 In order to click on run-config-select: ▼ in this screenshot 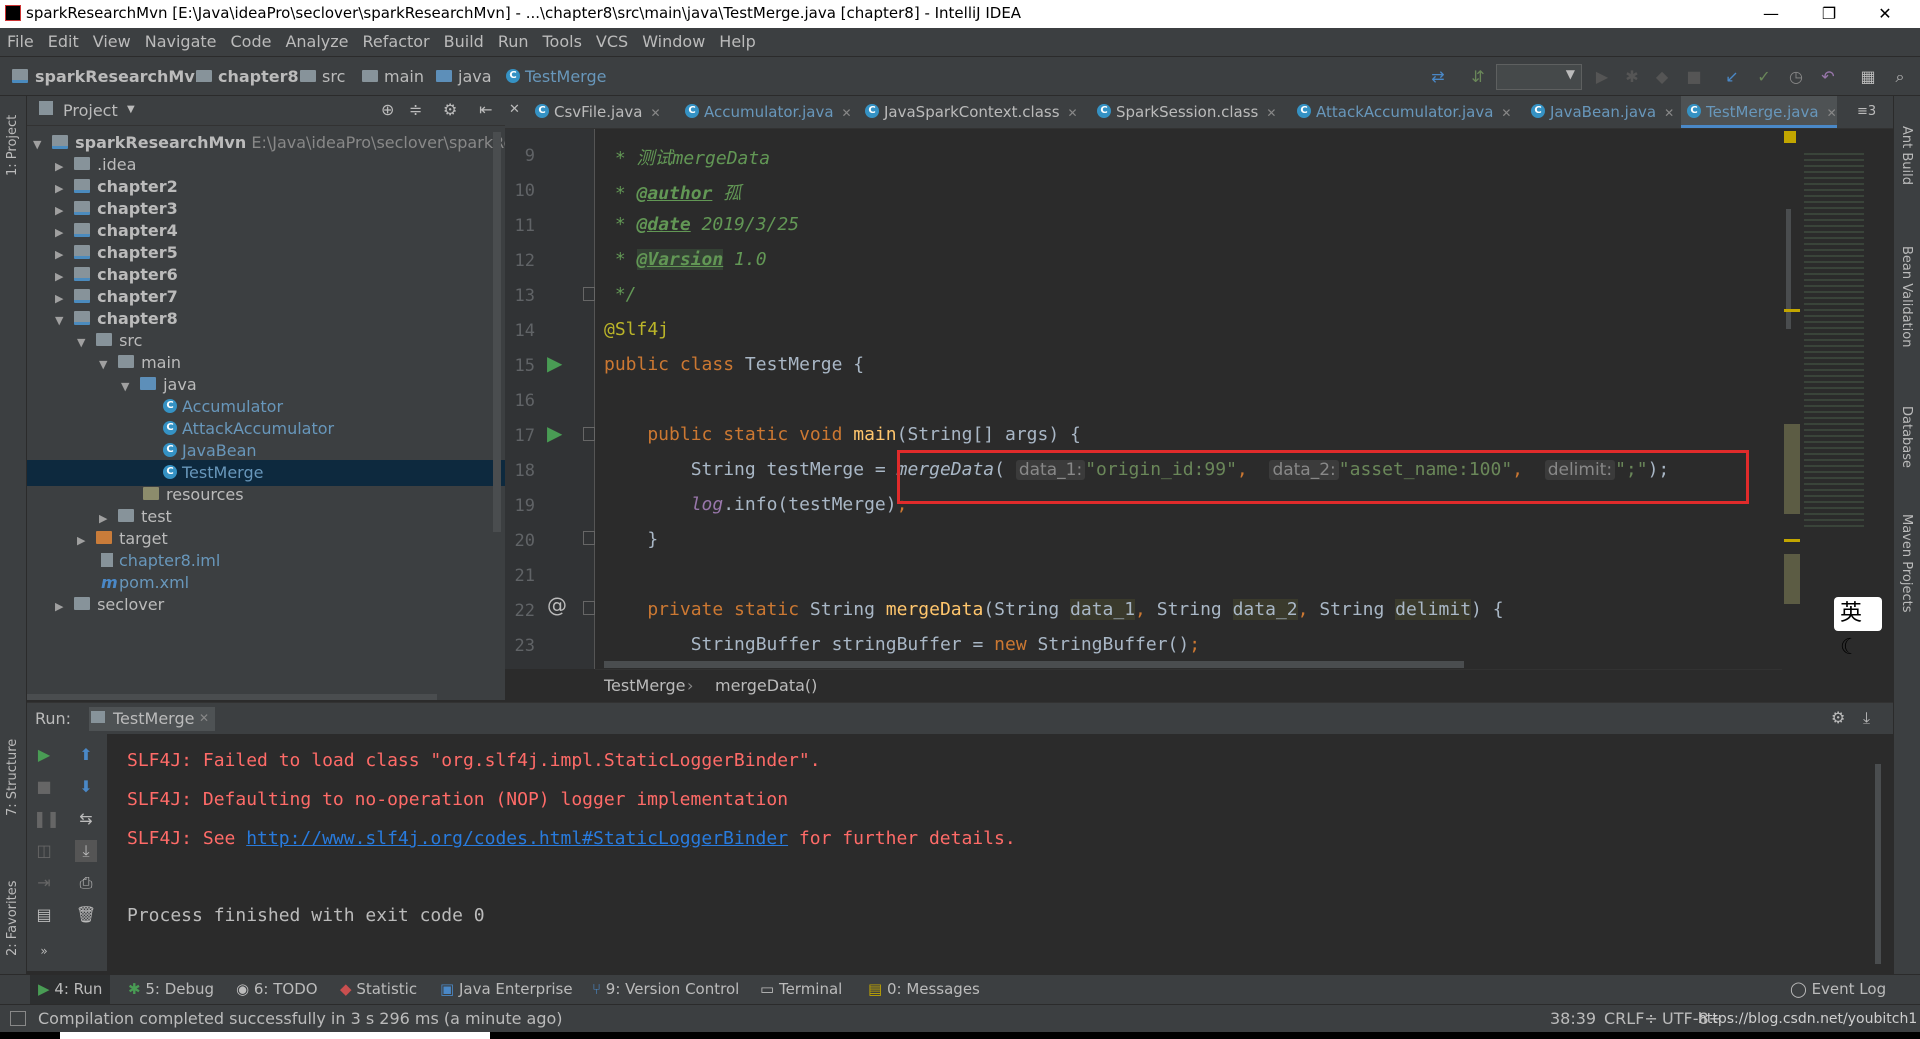, I will do `click(1539, 77)`.